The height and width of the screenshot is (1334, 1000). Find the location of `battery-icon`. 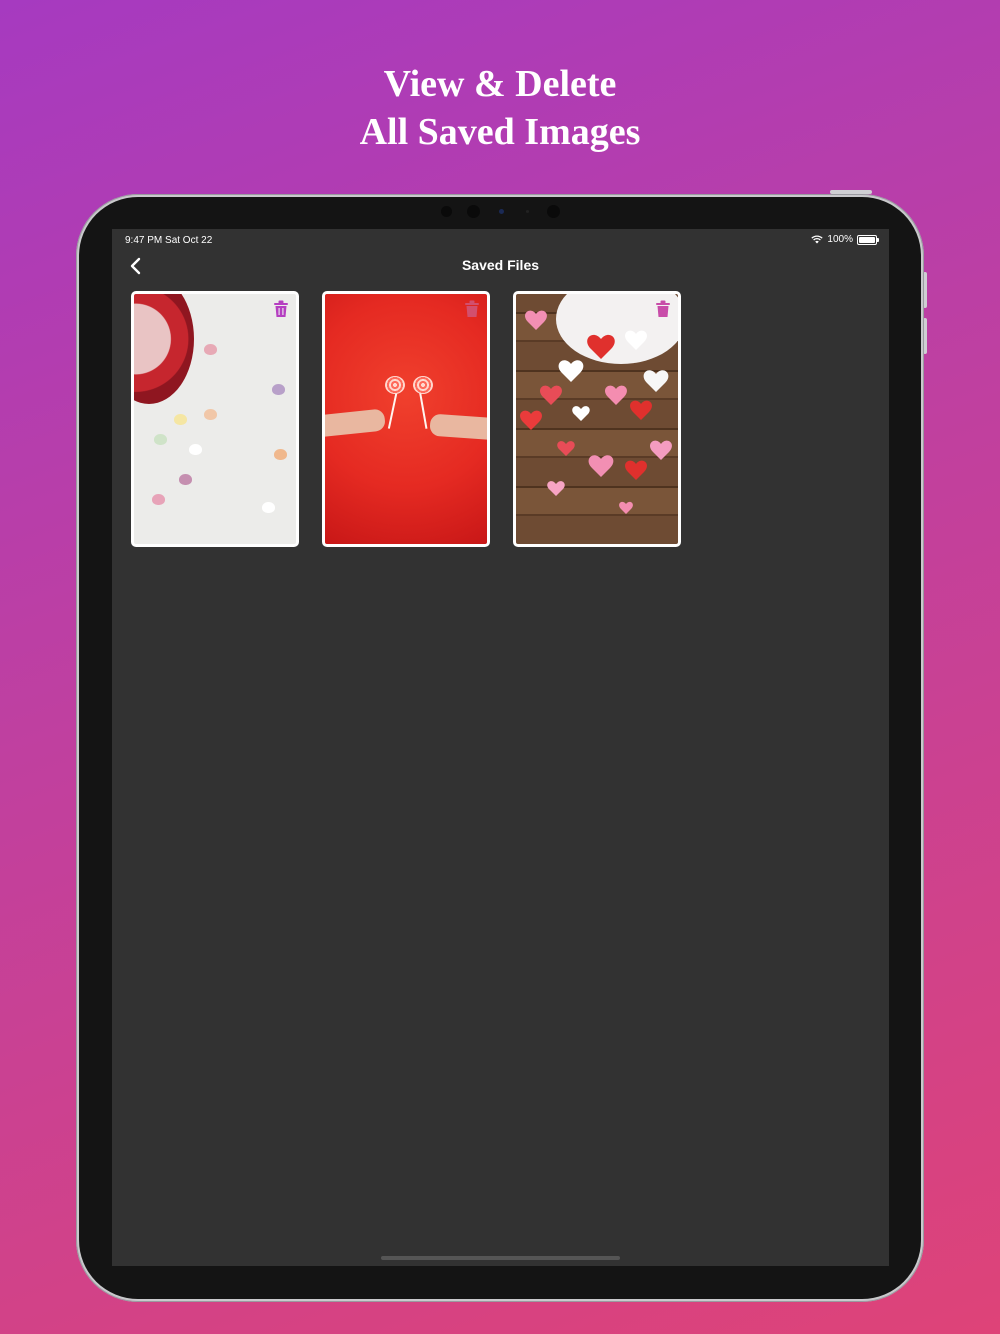

battery-icon is located at coordinates (868, 239).